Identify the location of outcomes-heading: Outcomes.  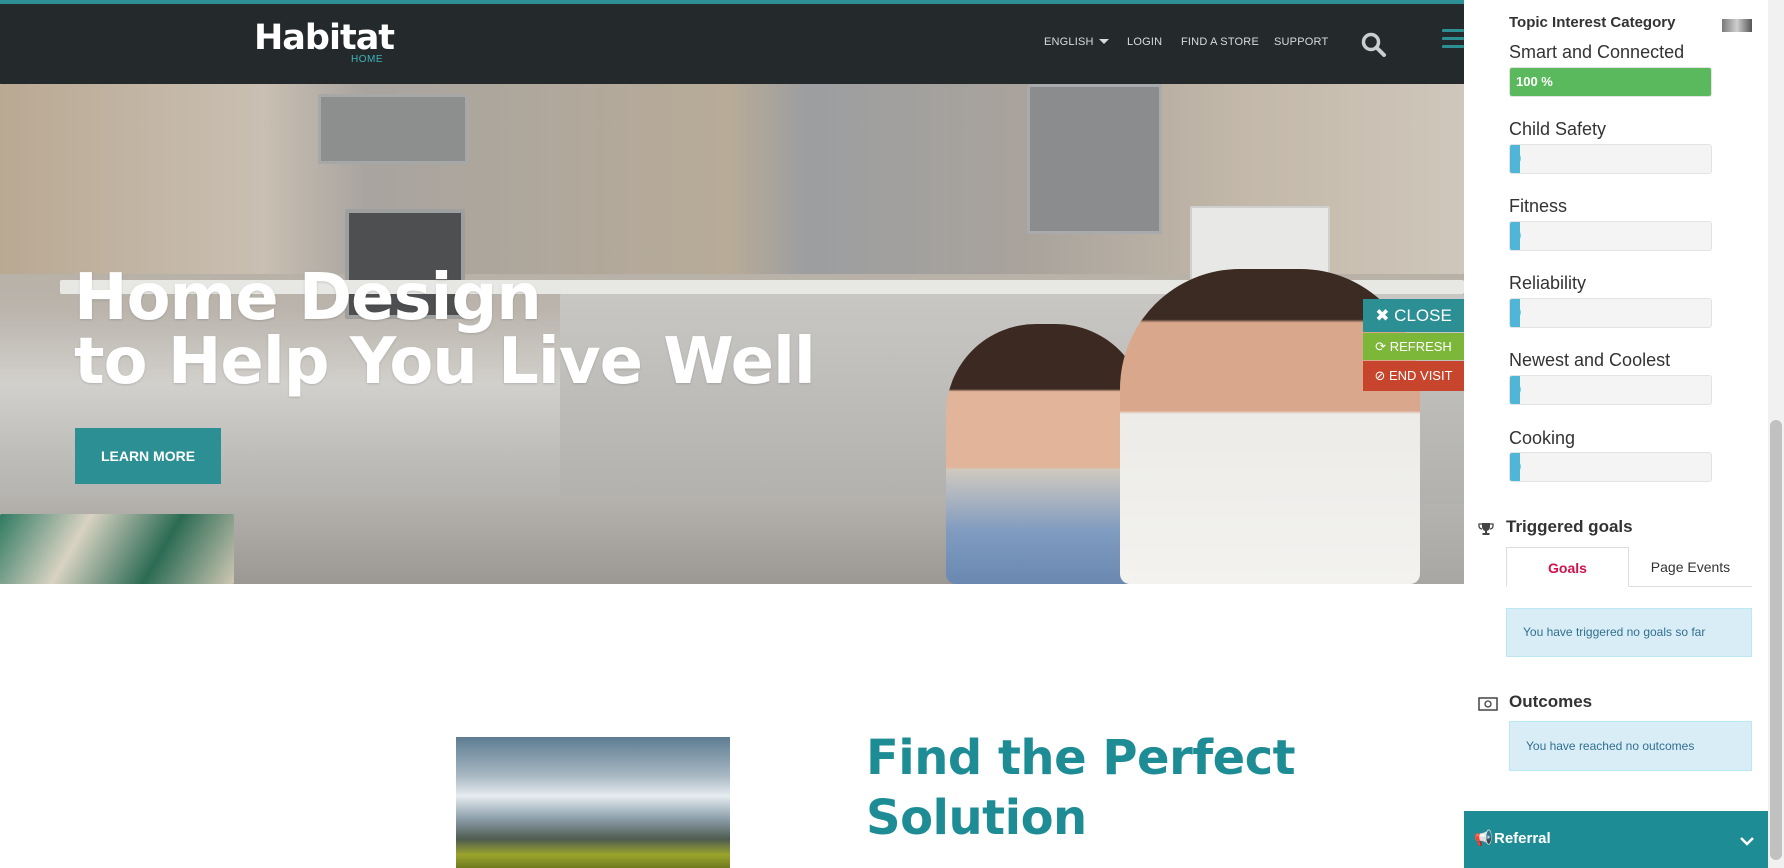
(1551, 701).